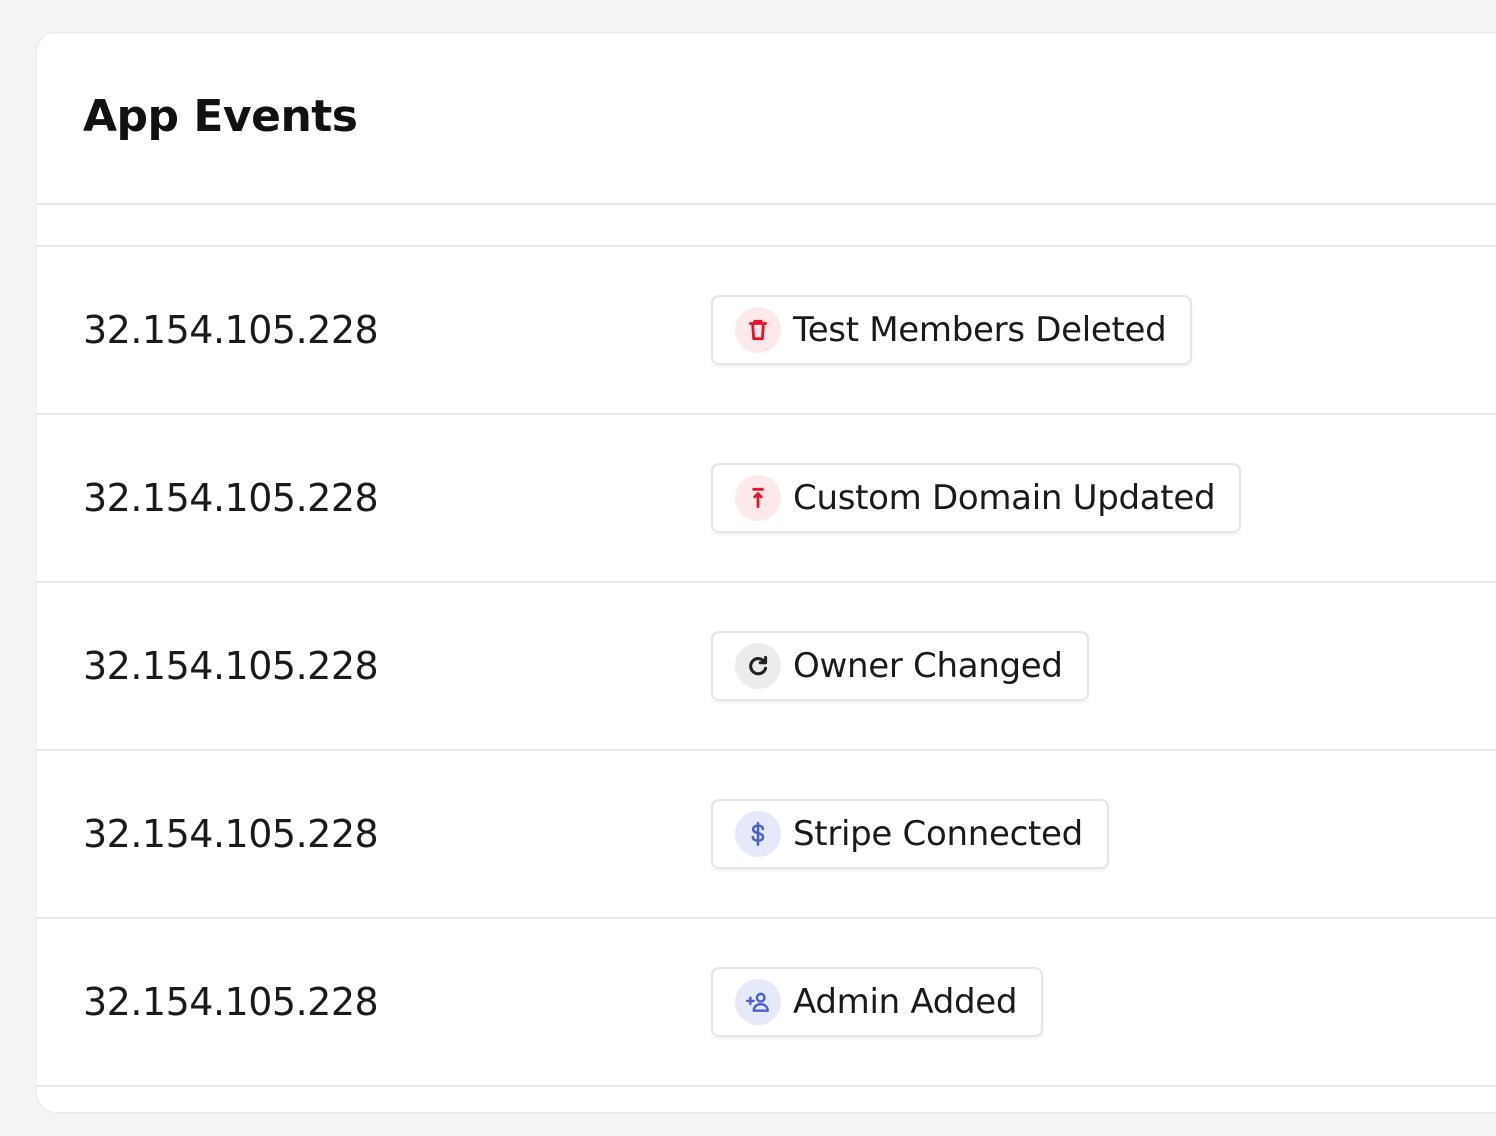 The width and height of the screenshot is (1496, 1136). I want to click on card-title: App Events, so click(220, 116).